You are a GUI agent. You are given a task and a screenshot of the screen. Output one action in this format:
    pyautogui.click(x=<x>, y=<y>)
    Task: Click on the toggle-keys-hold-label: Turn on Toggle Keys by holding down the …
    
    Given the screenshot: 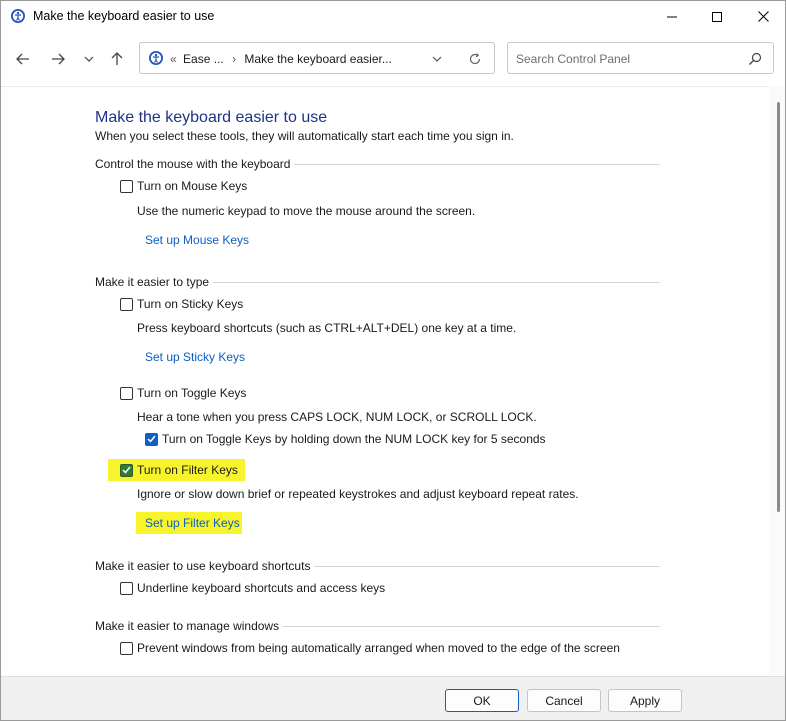 What is the action you would take?
    pyautogui.click(x=354, y=439)
    